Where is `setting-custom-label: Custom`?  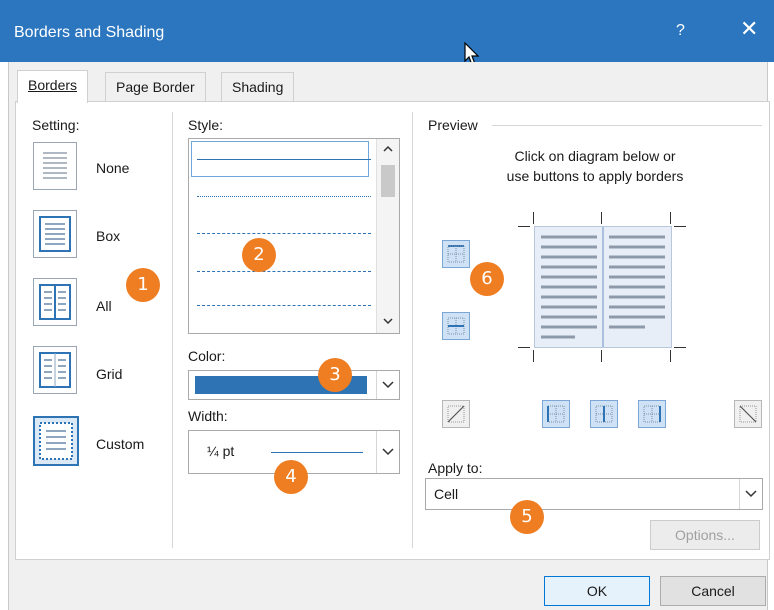
setting-custom-label: Custom is located at coordinates (120, 444).